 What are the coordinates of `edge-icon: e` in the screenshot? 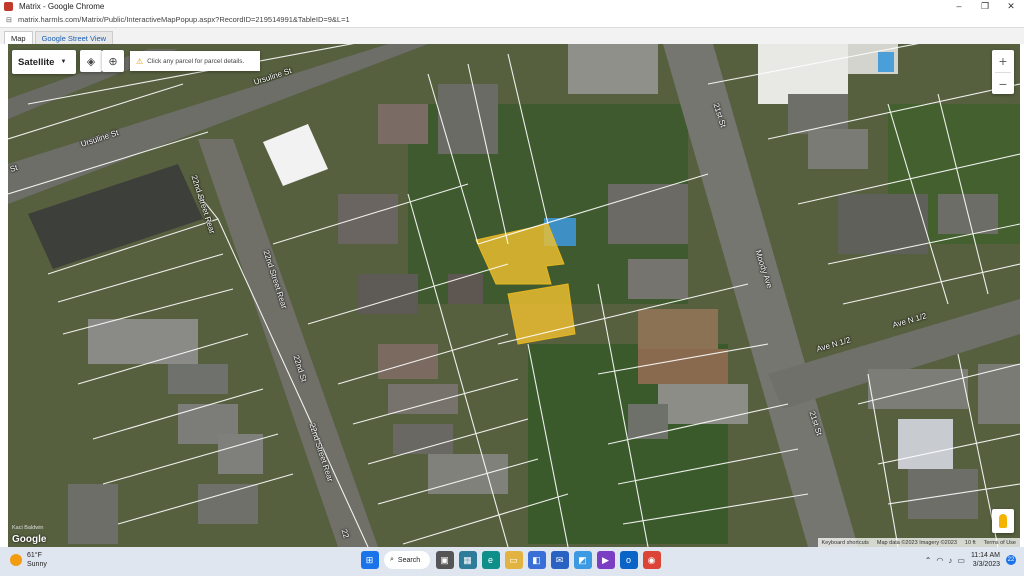 It's located at (490, 560).